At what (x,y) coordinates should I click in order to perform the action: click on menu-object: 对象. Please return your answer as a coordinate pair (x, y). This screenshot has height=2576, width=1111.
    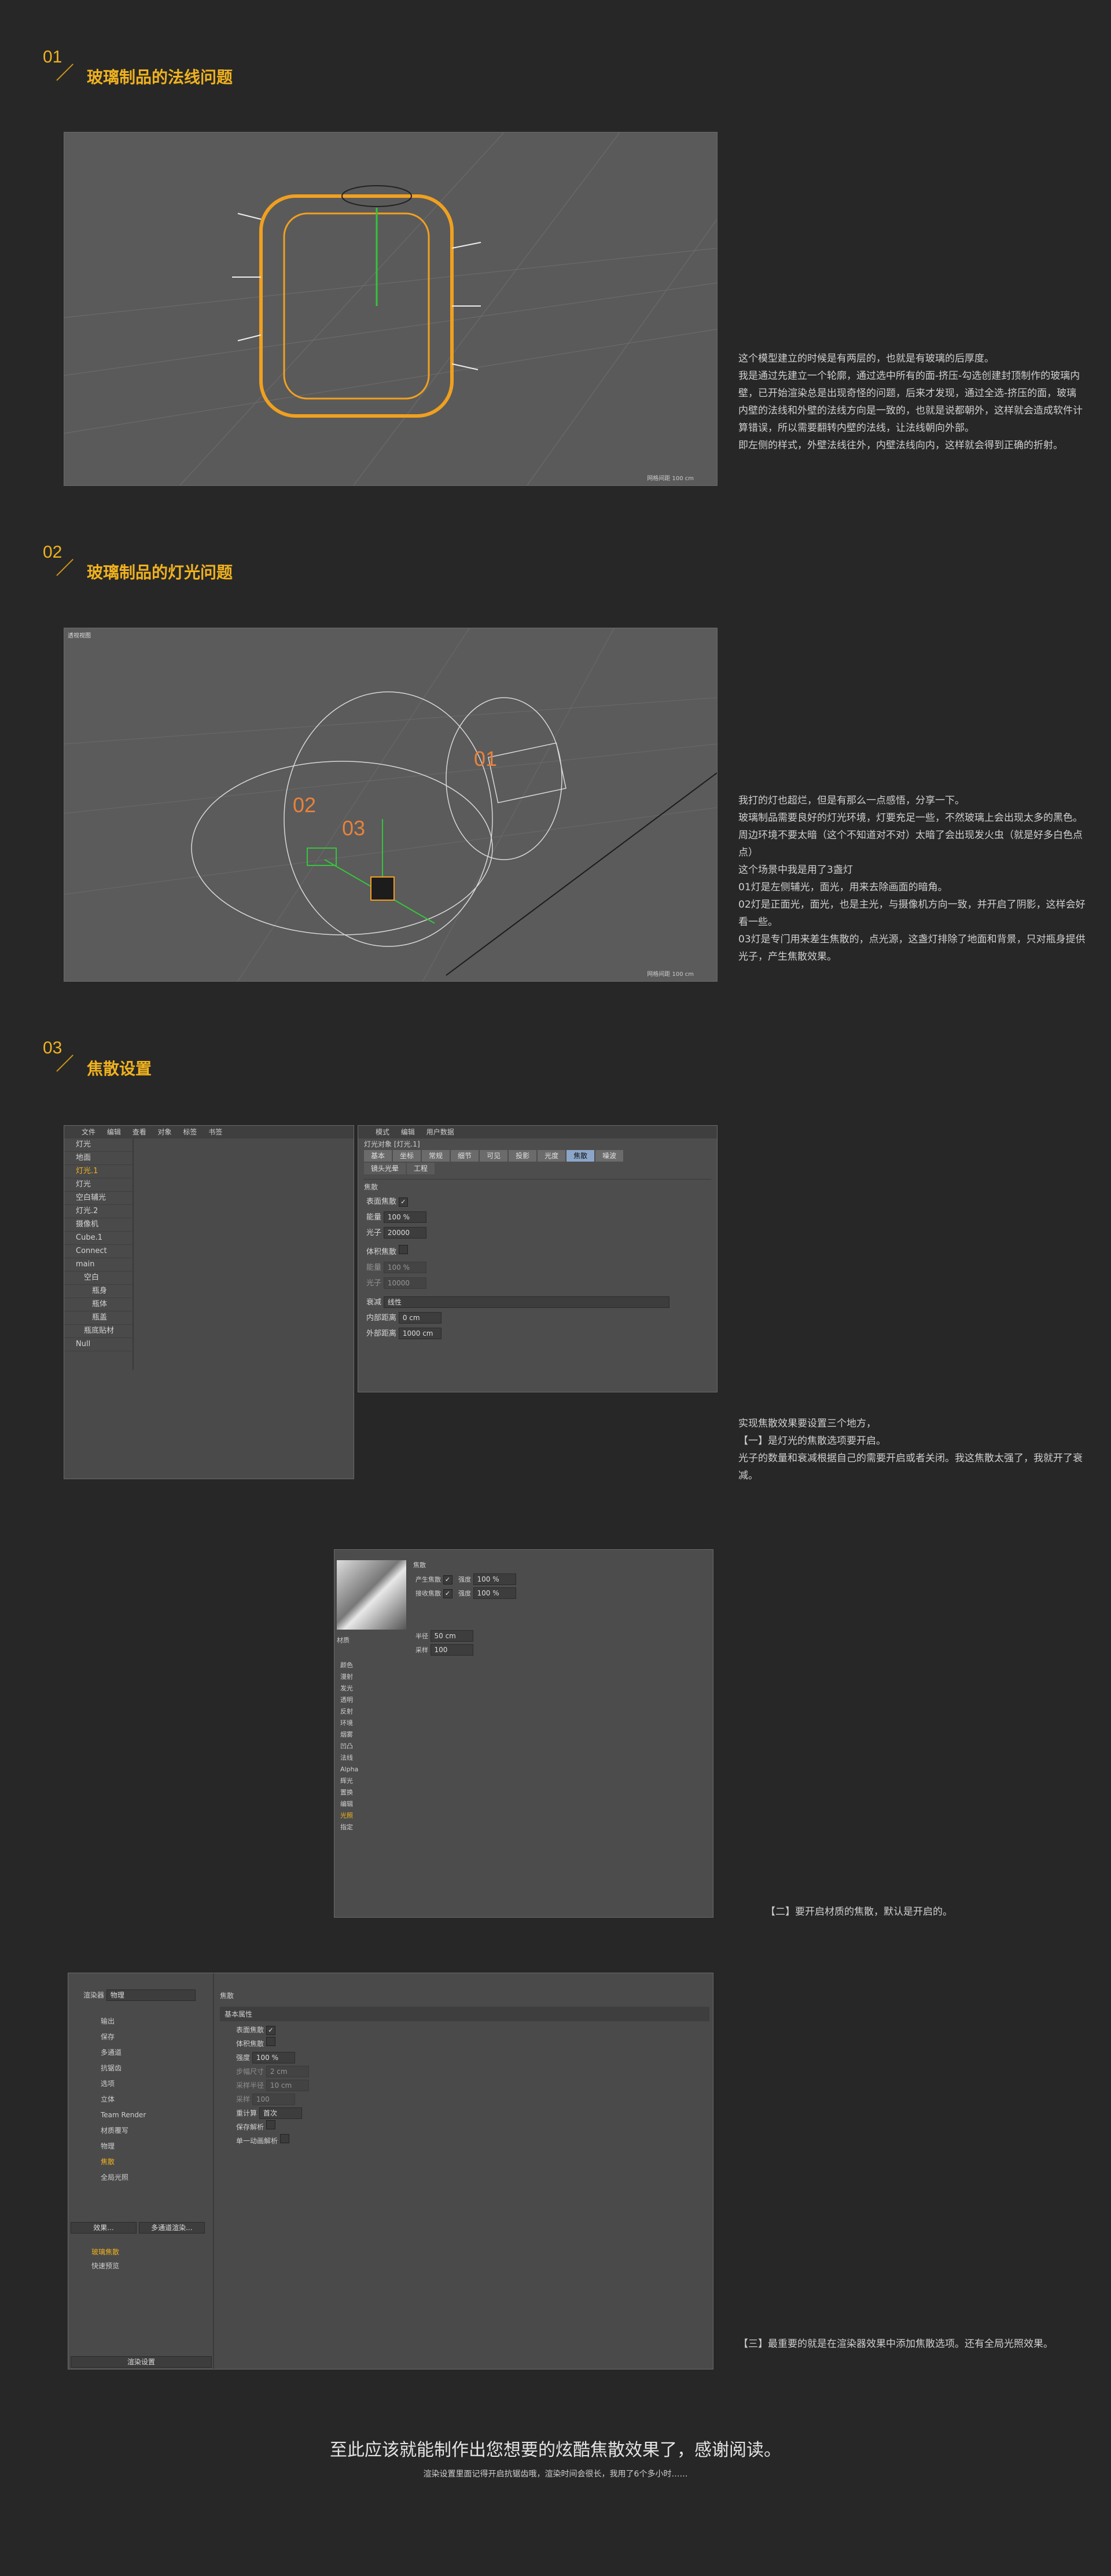
    Looking at the image, I should click on (165, 1132).